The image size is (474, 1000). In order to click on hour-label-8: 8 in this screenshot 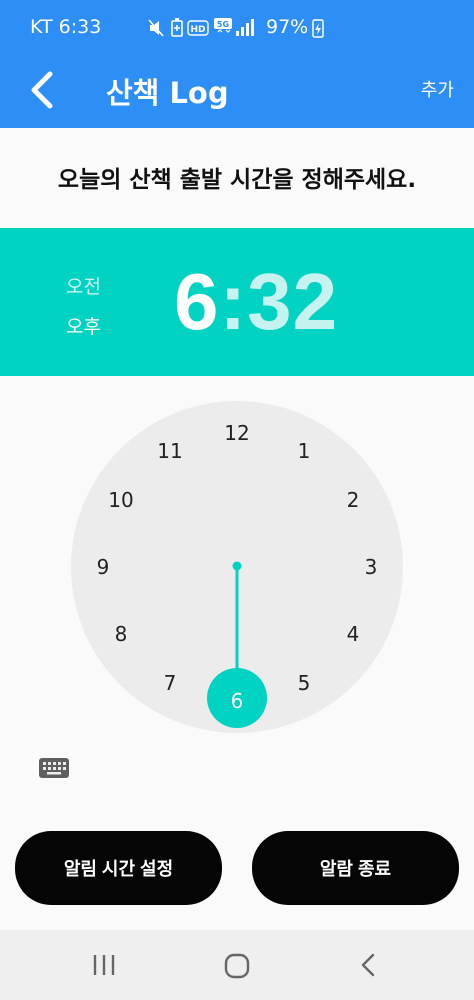, I will do `click(121, 634)`.